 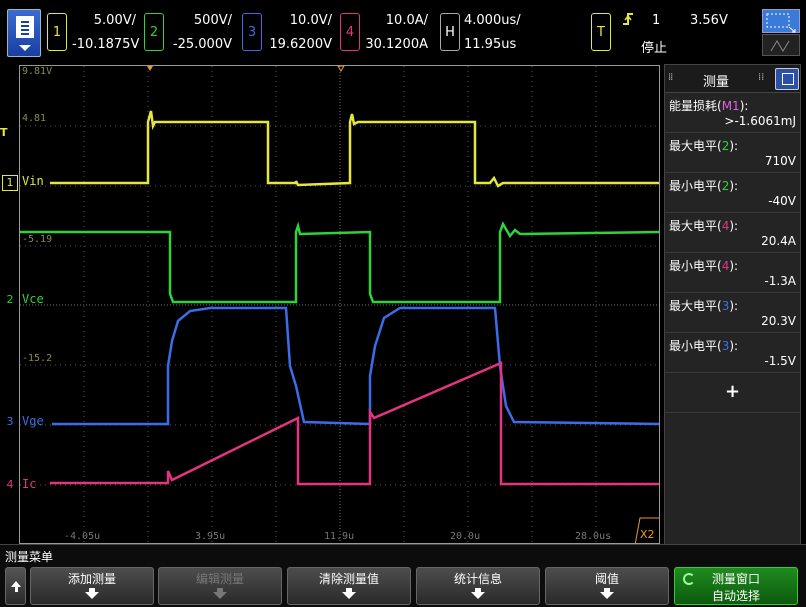 I want to click on trigger-level-marker: T, so click(x=9, y=133).